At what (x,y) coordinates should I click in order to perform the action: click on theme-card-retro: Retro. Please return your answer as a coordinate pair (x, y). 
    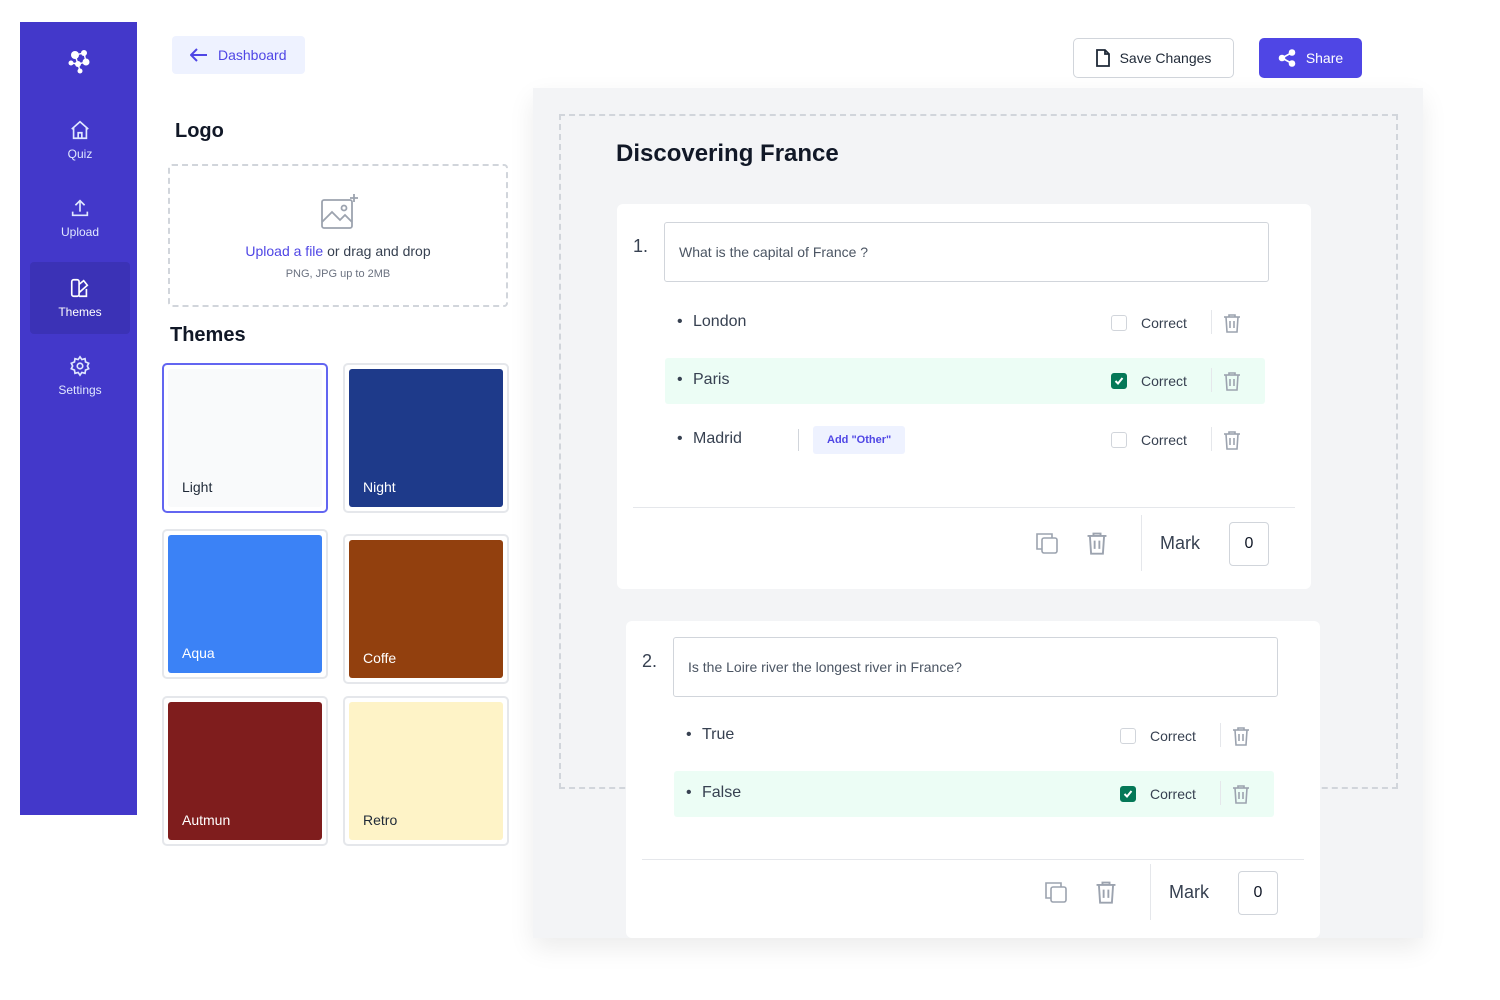
    Looking at the image, I should click on (426, 771).